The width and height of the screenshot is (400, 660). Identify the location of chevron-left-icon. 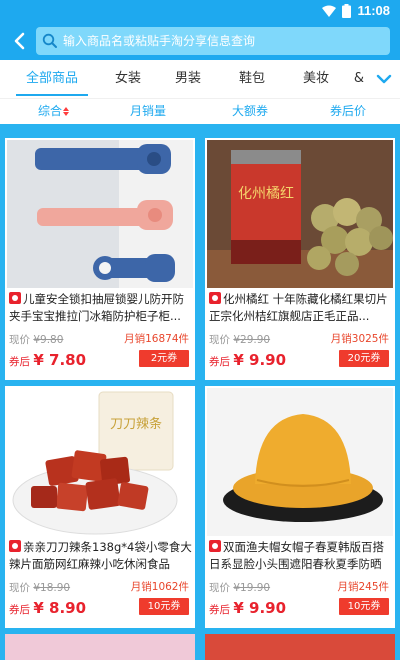
(19, 41).